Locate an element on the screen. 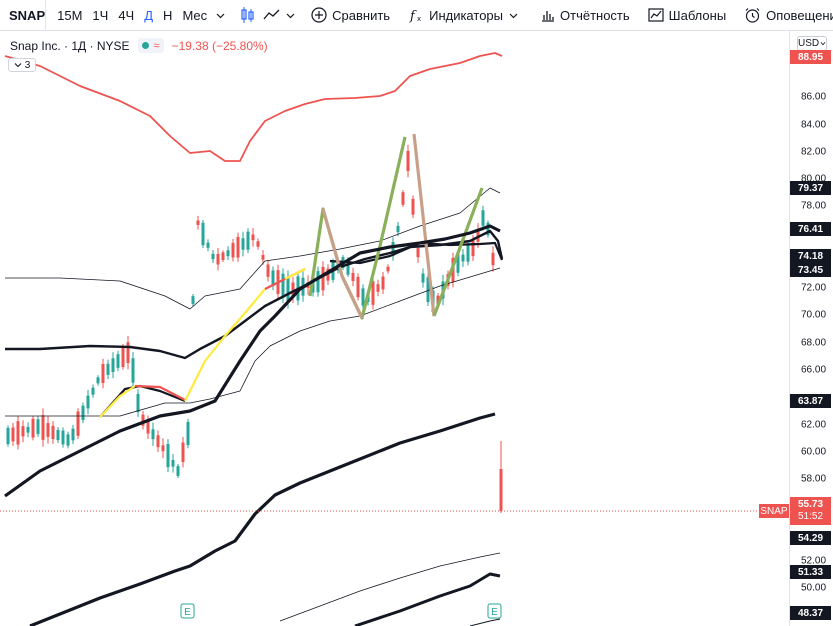  templates-label: Шаблоны is located at coordinates (697, 15).